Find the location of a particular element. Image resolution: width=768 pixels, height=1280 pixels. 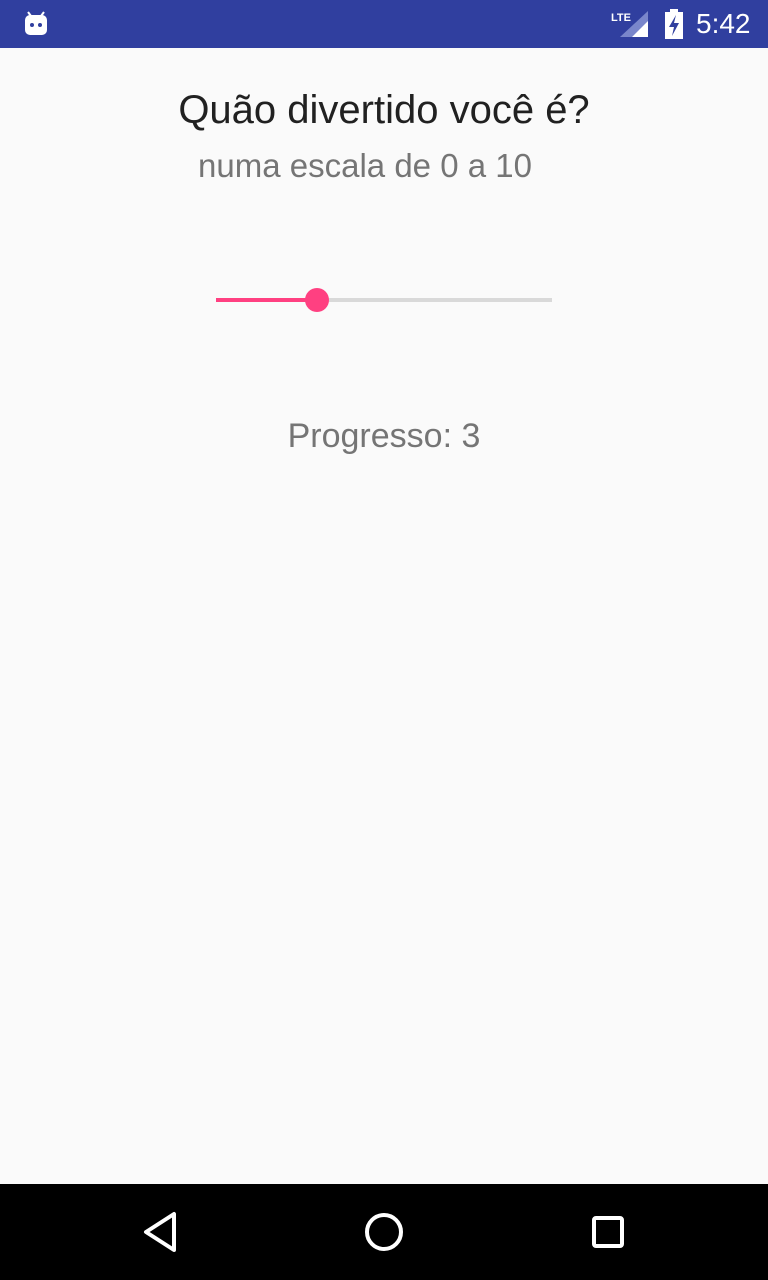

status-clock: 5:42 is located at coordinates (723, 23).